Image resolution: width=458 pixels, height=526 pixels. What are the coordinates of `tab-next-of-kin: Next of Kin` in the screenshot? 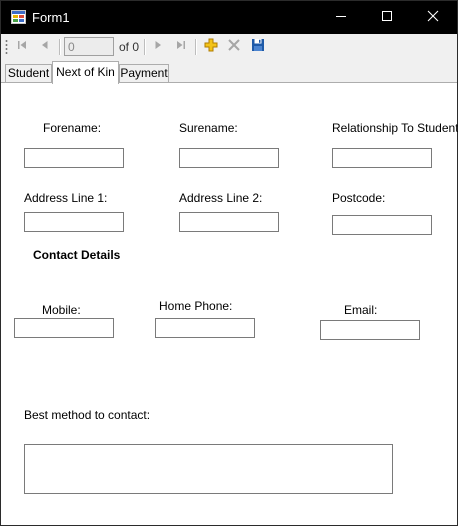 It's located at (85, 72).